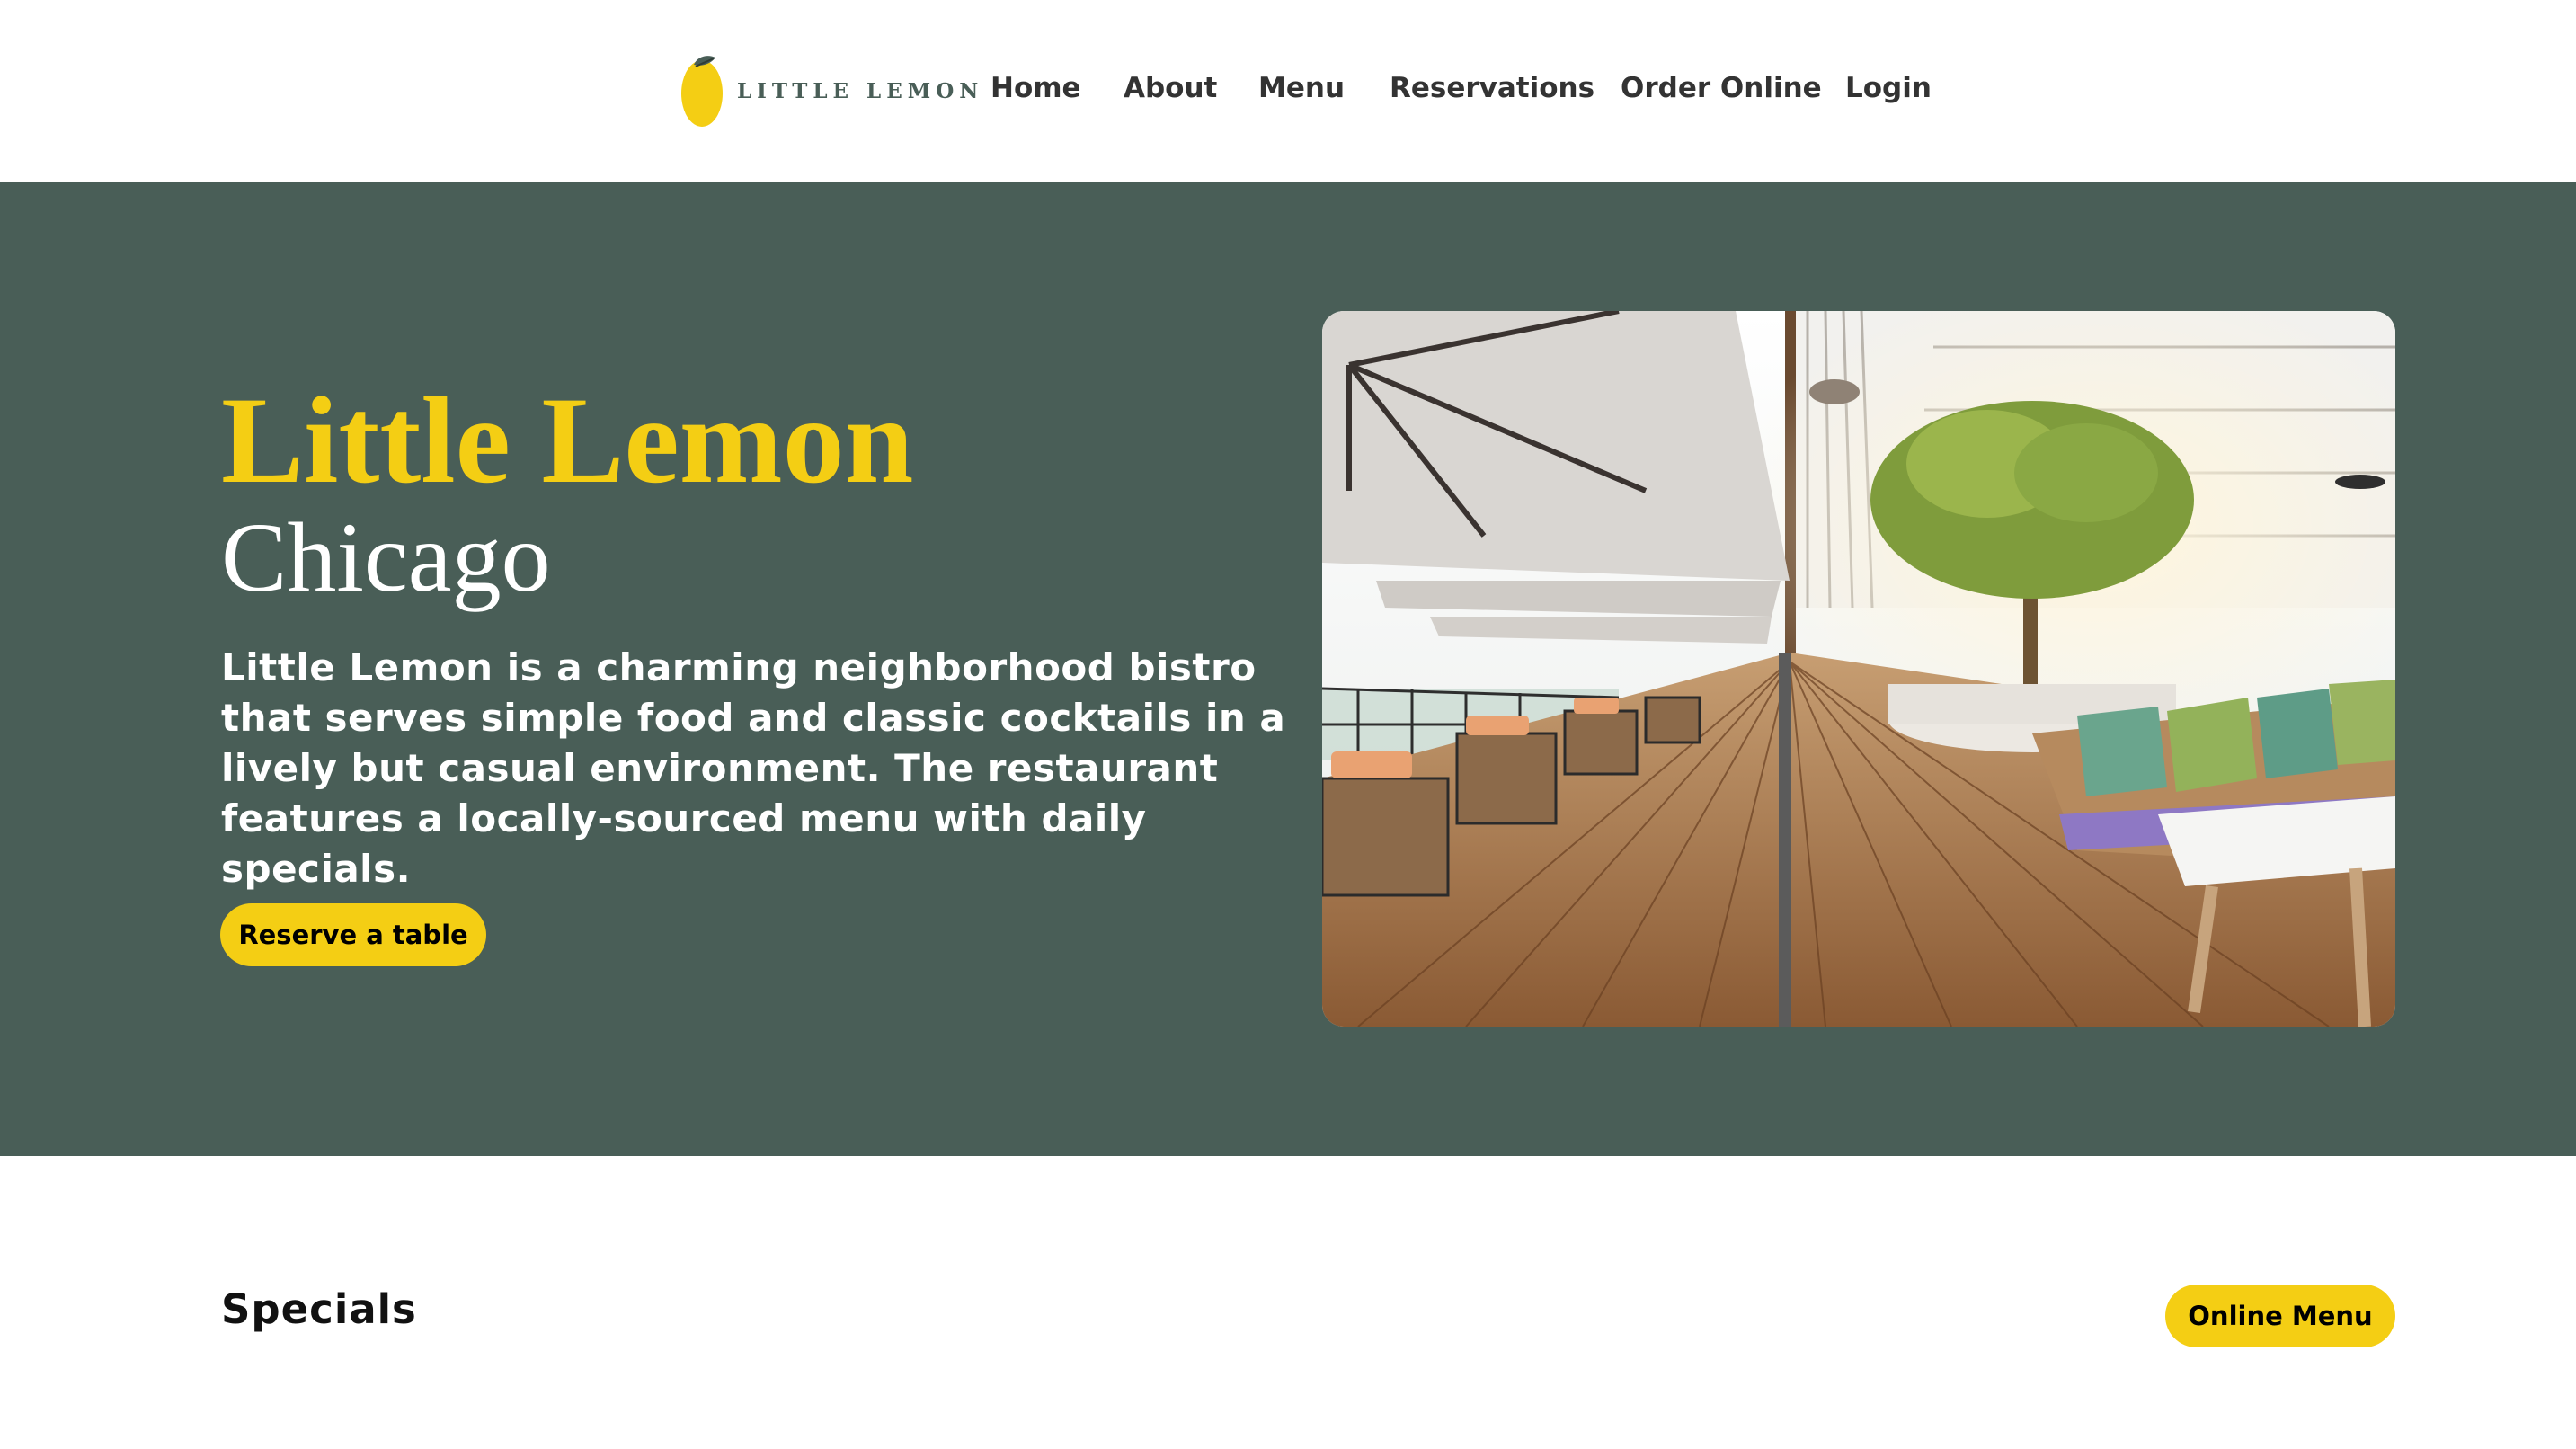  I want to click on specials-title: Specials, so click(319, 1309).